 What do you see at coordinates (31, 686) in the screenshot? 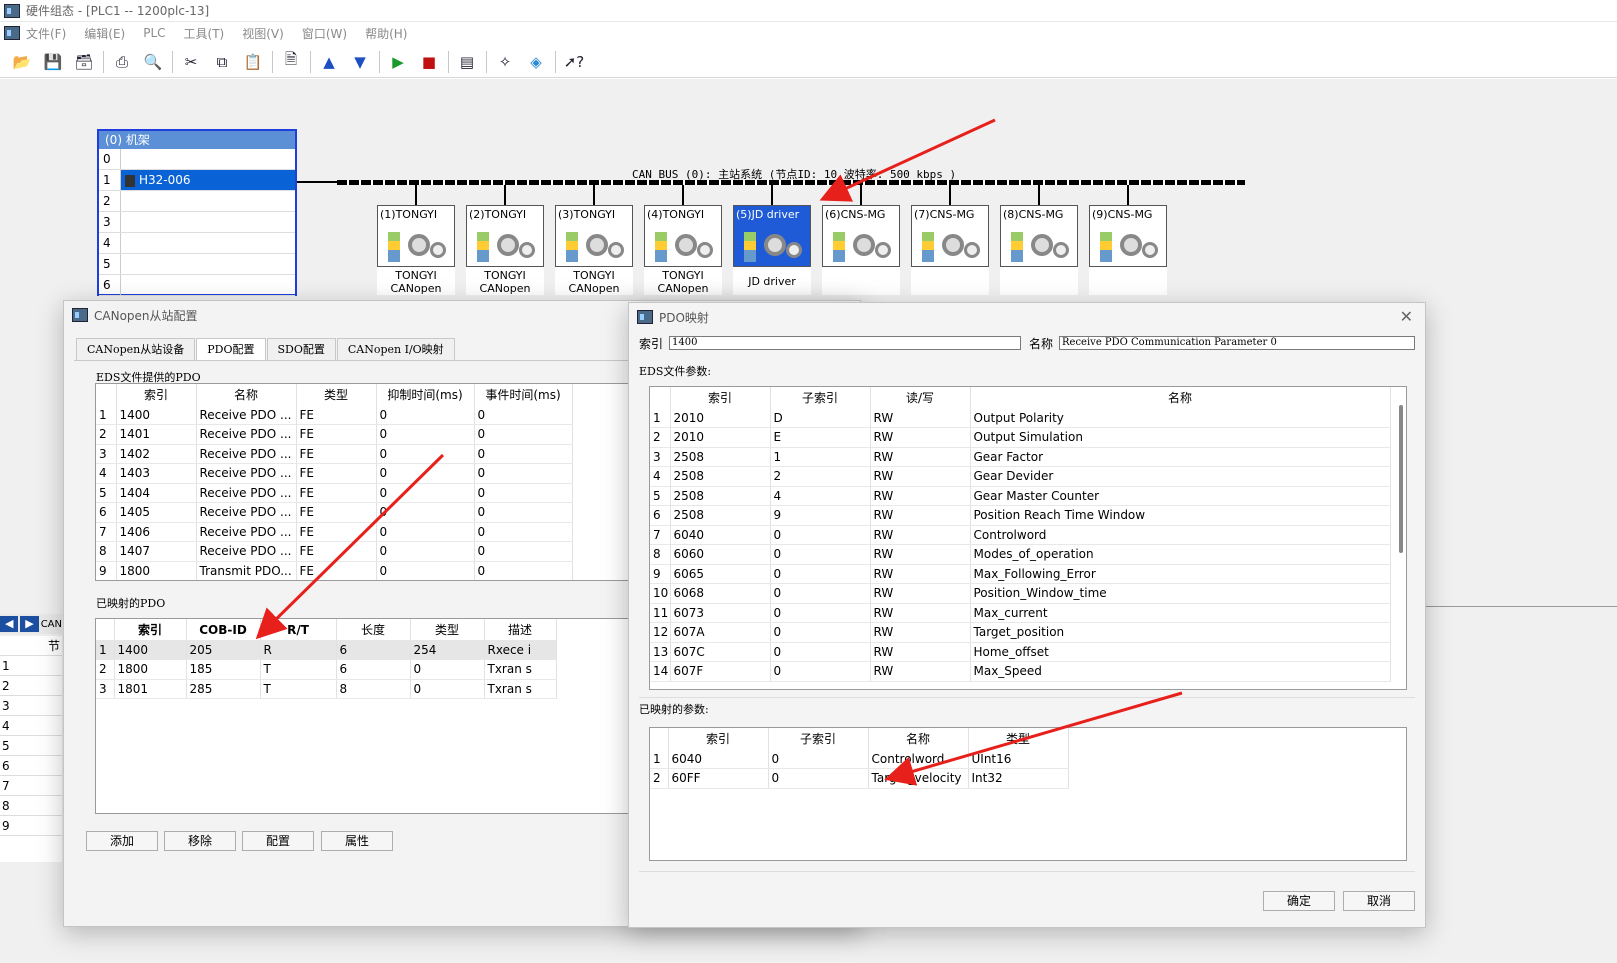
I see `list-item: 2` at bounding box center [31, 686].